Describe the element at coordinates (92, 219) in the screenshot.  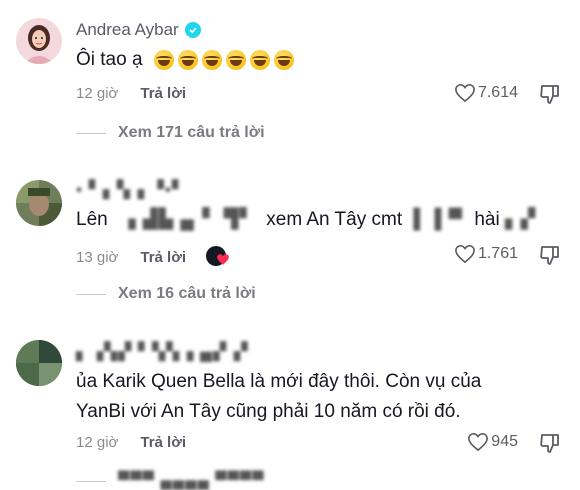
I see `comment-text-part: Lên` at that location.